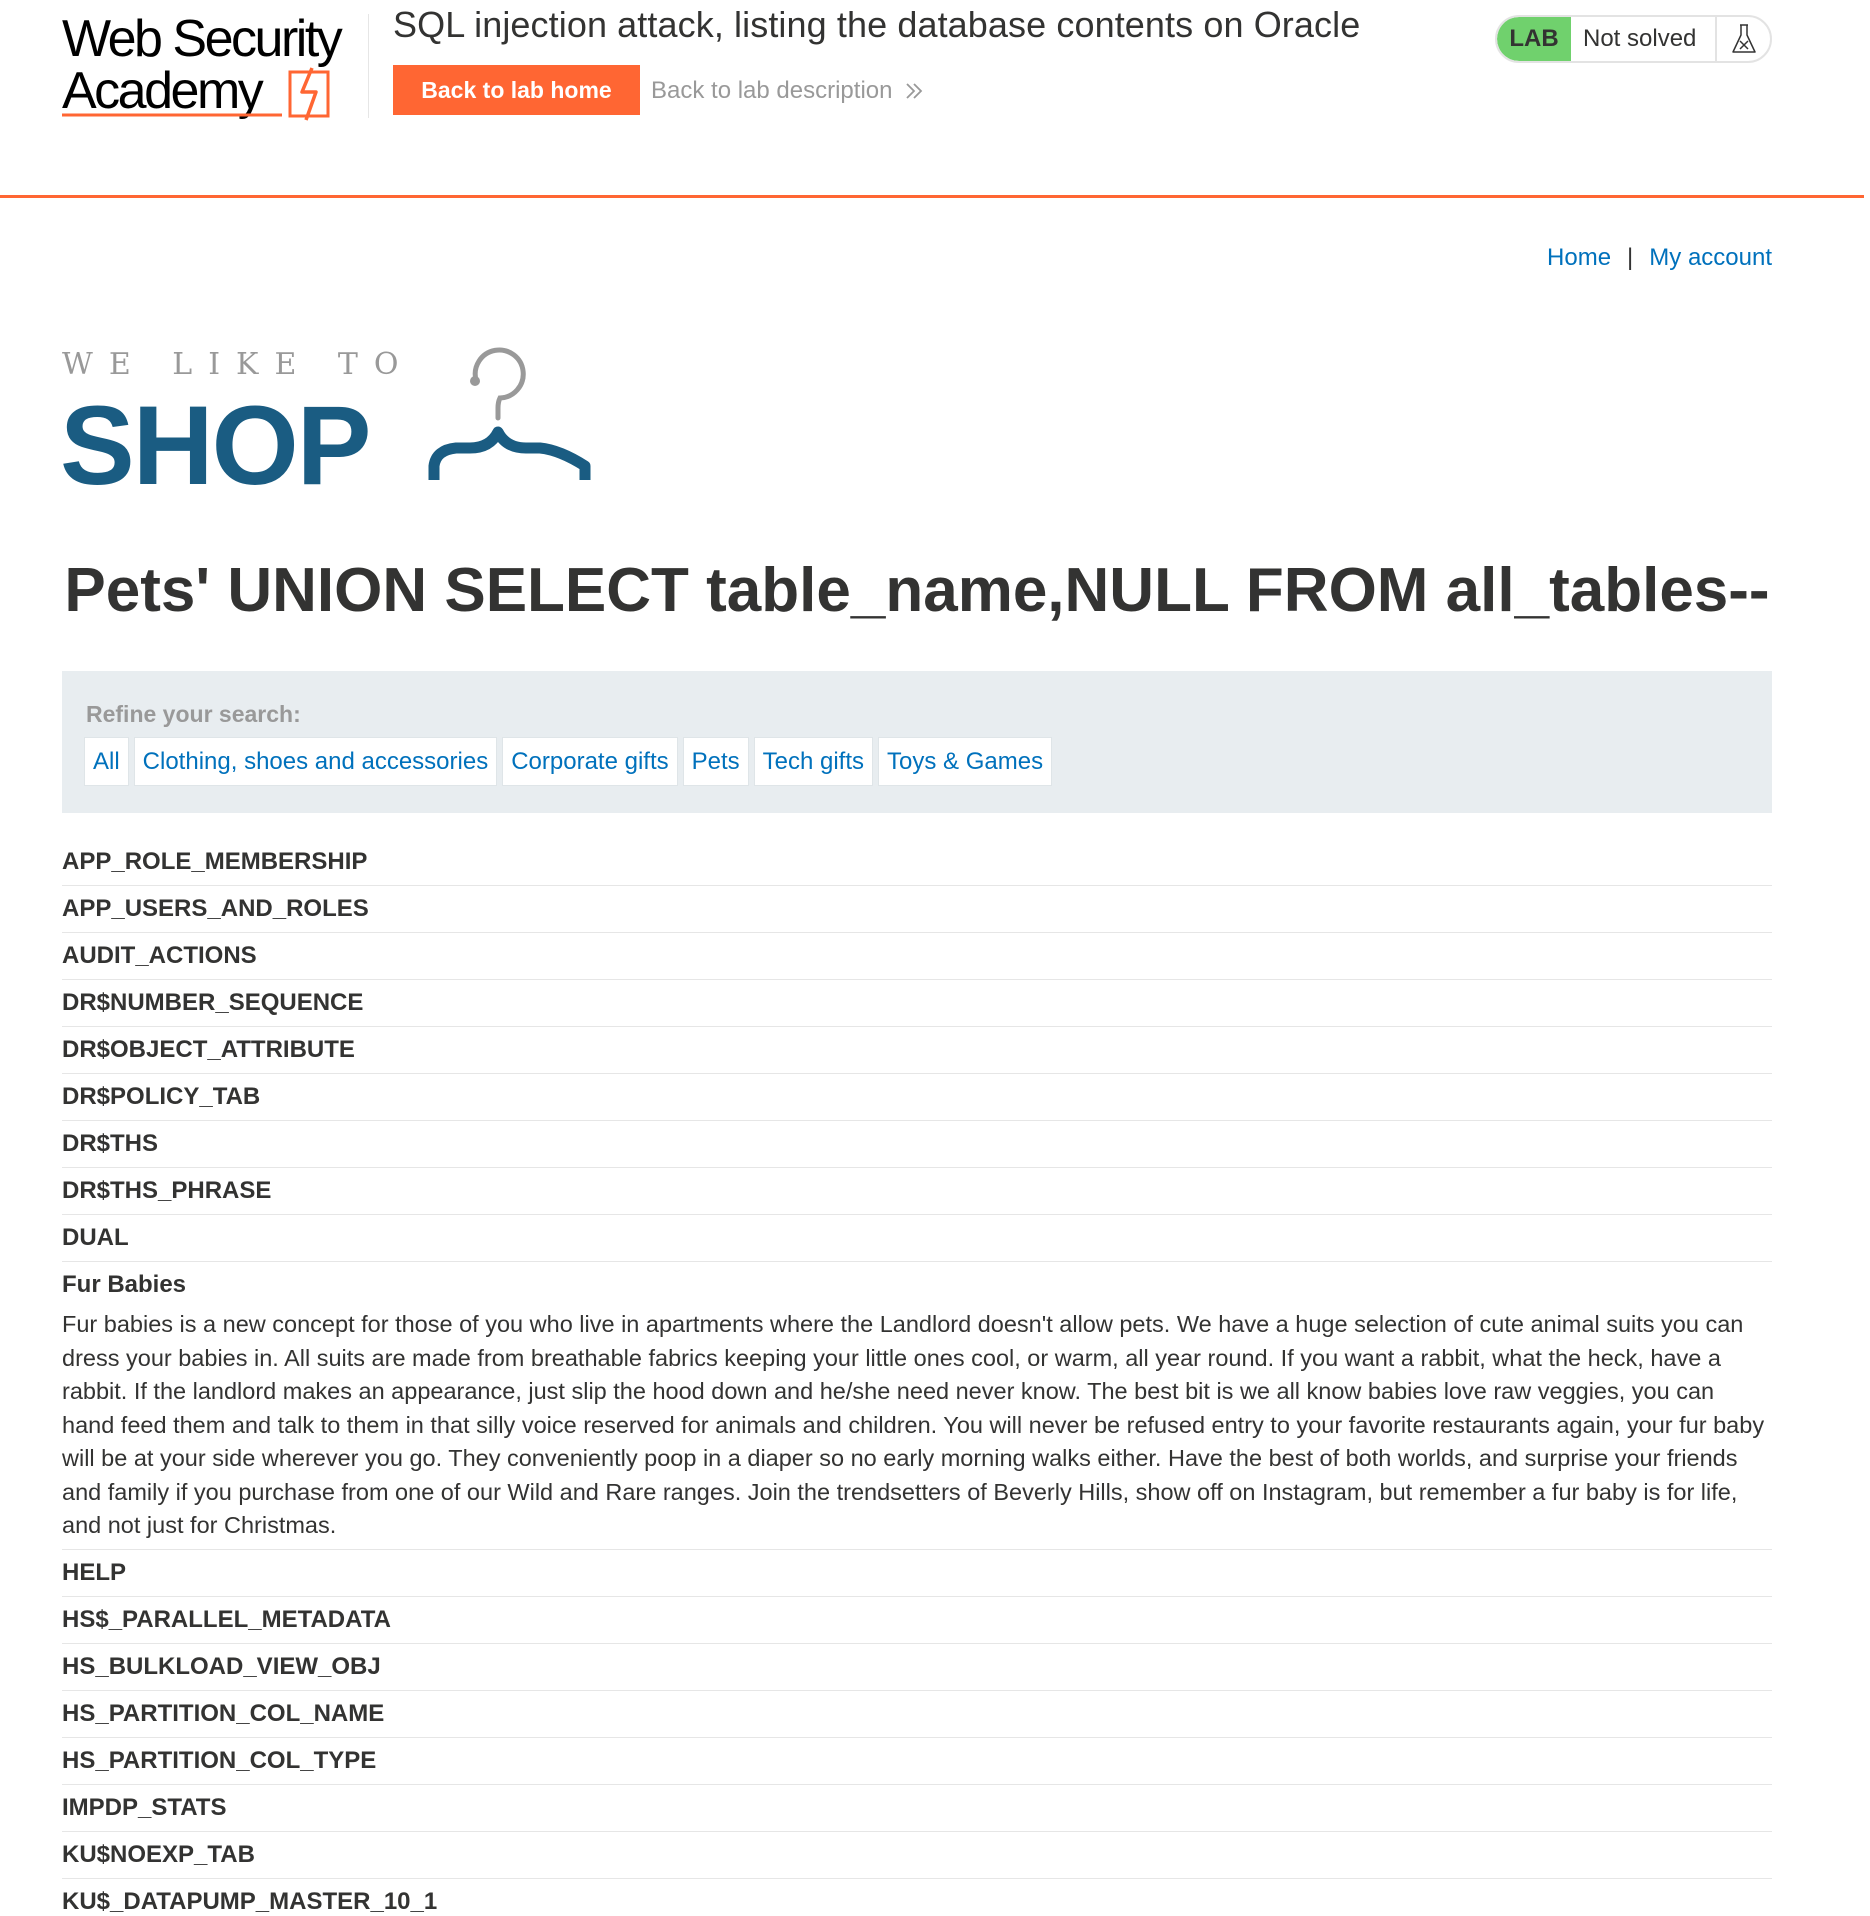 The image size is (1870, 1916). What do you see at coordinates (917, 1620) in the screenshot?
I see `result-row: HS$_PARALLEL_METADATA` at bounding box center [917, 1620].